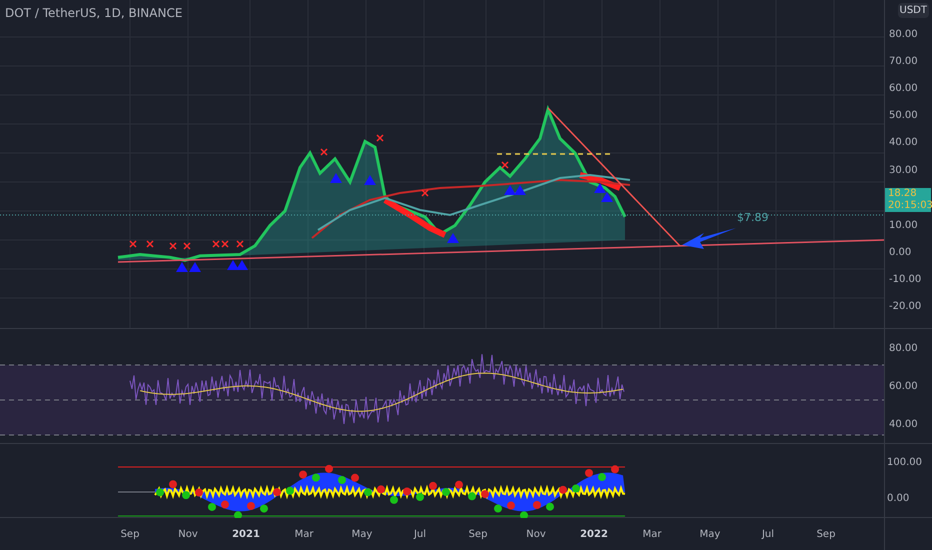  What do you see at coordinates (903, 194) in the screenshot?
I see `last-price: 18.28` at bounding box center [903, 194].